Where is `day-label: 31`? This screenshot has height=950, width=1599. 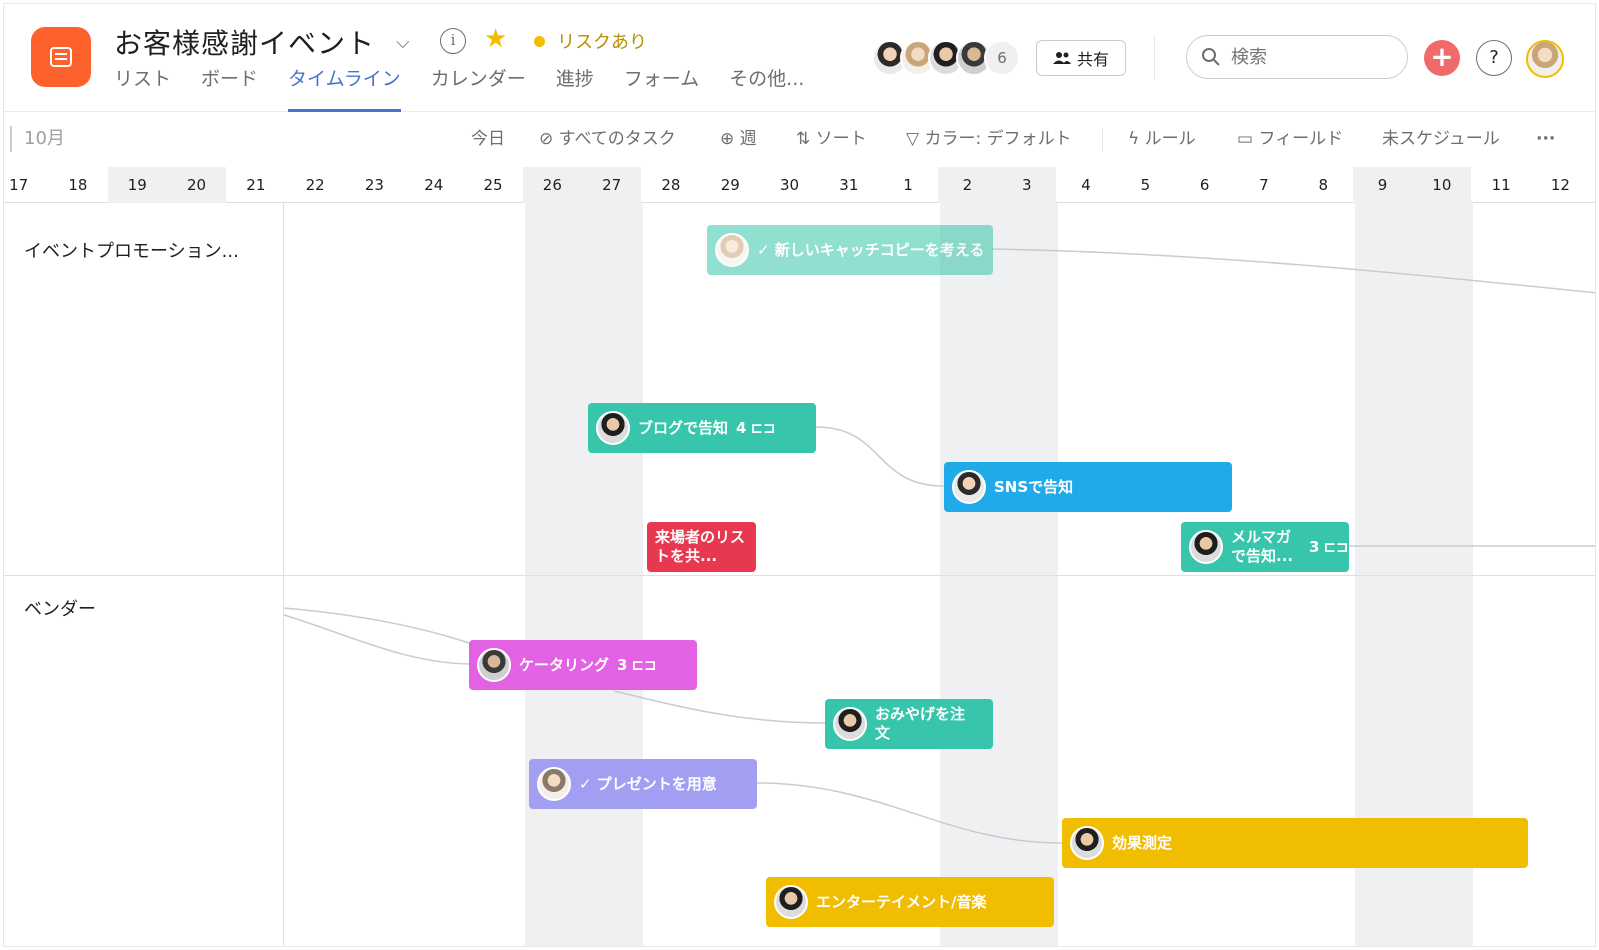 day-label: 31 is located at coordinates (849, 185).